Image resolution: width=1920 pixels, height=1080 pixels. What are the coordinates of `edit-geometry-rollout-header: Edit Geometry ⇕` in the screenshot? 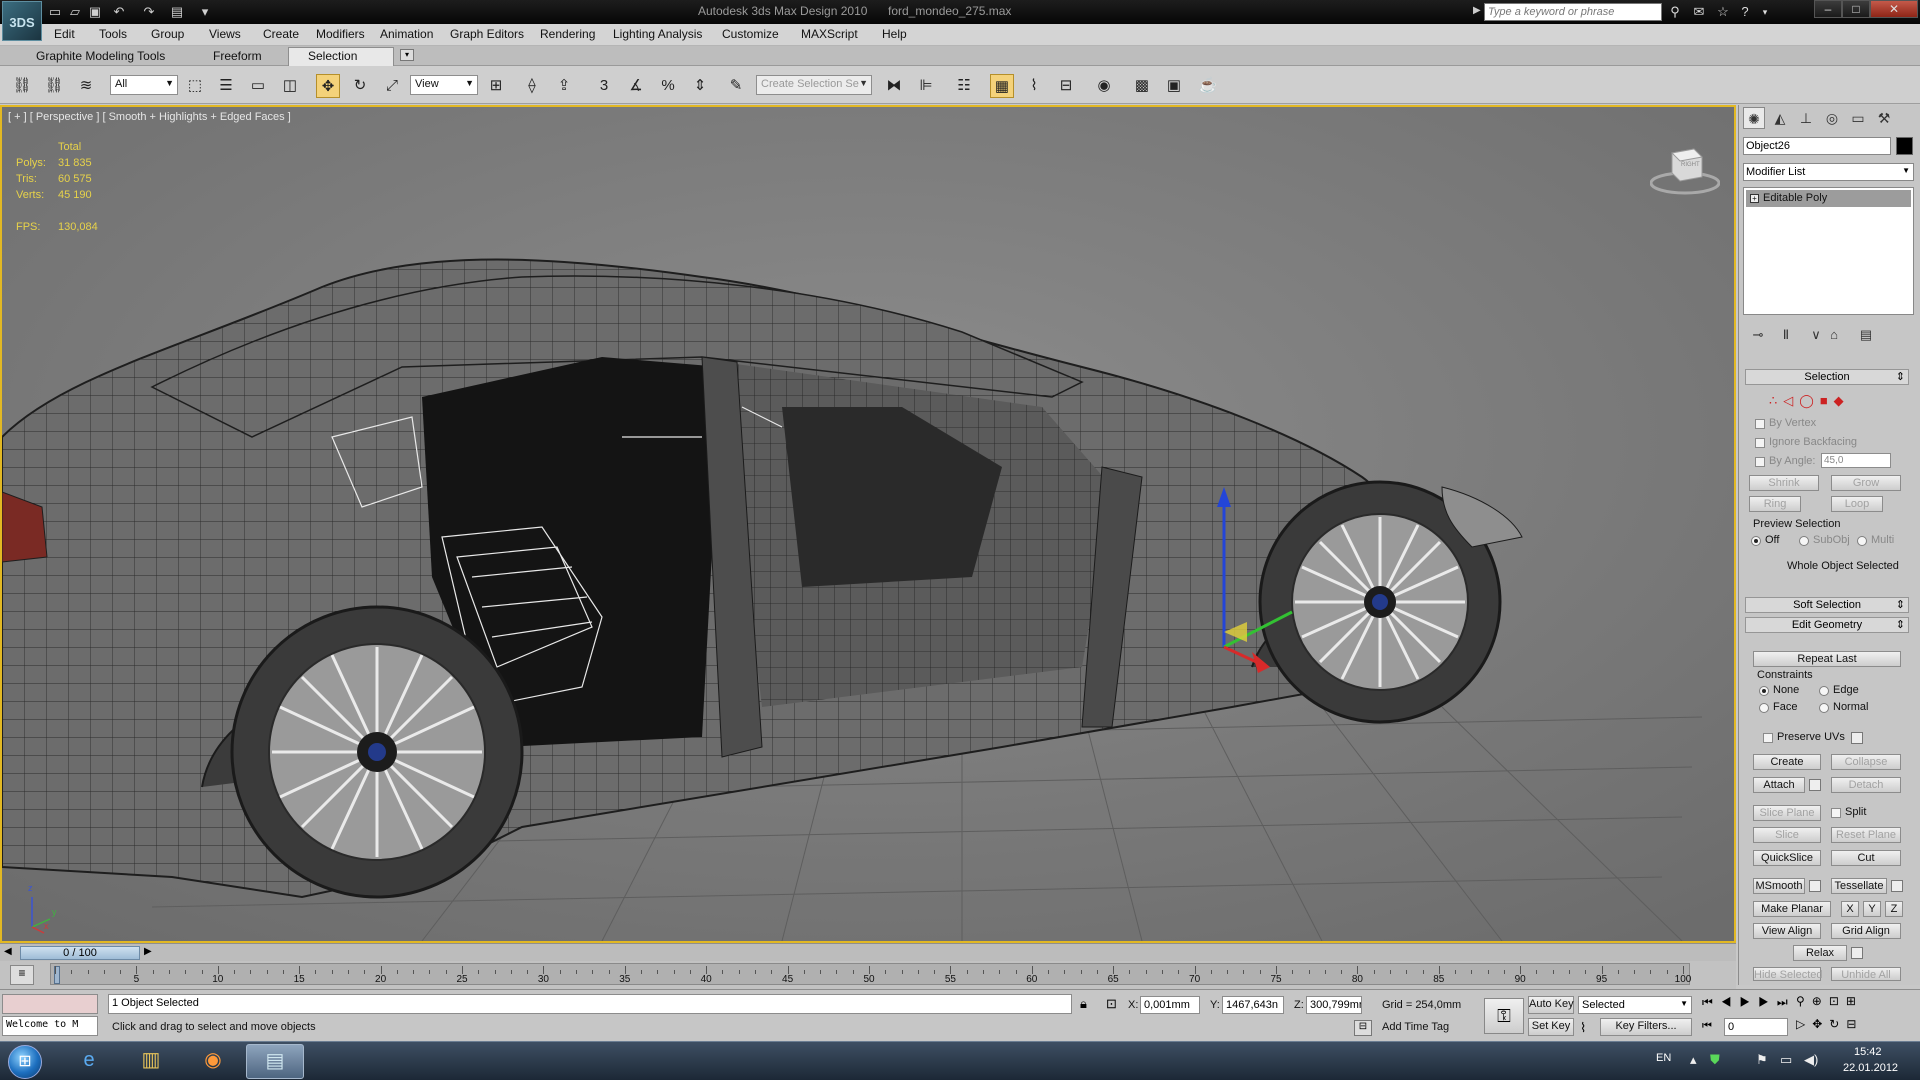 It's located at (1827, 625).